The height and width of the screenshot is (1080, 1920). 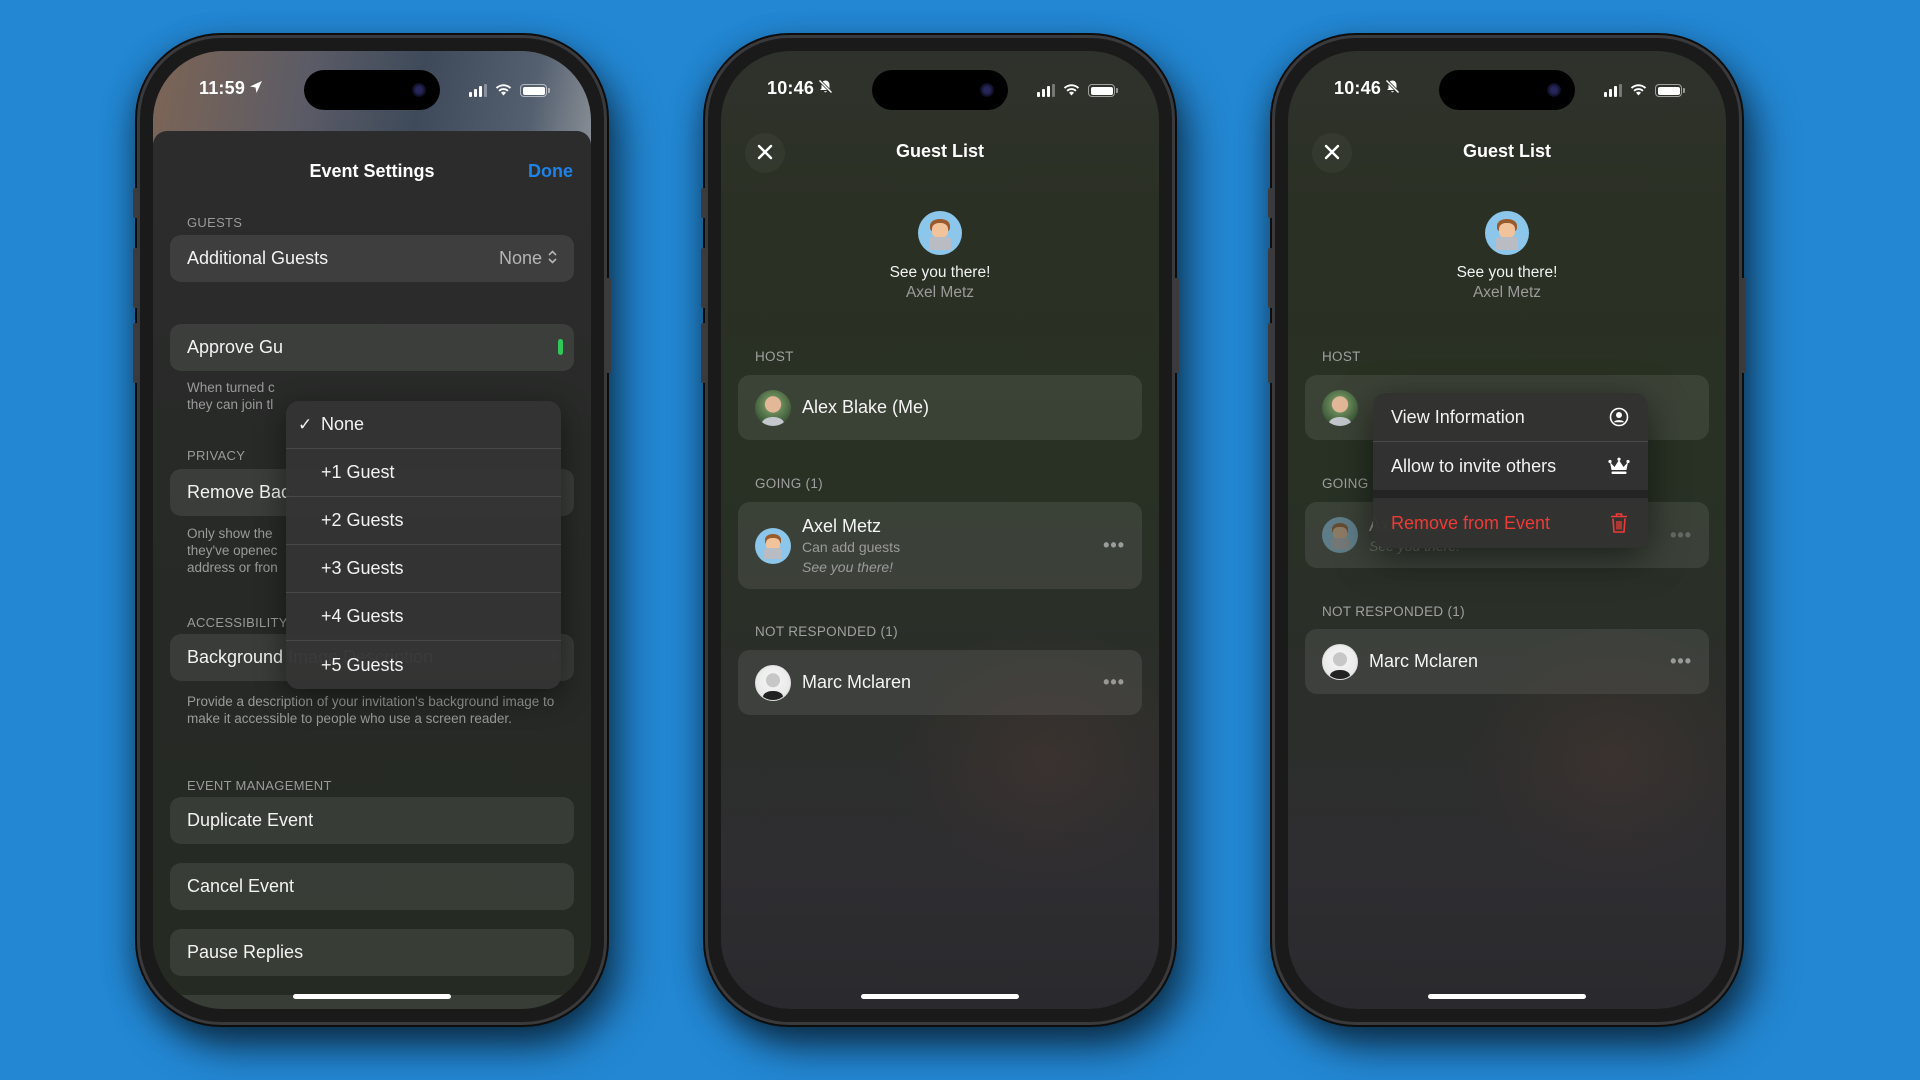 I want to click on done-button: Done, so click(x=550, y=171).